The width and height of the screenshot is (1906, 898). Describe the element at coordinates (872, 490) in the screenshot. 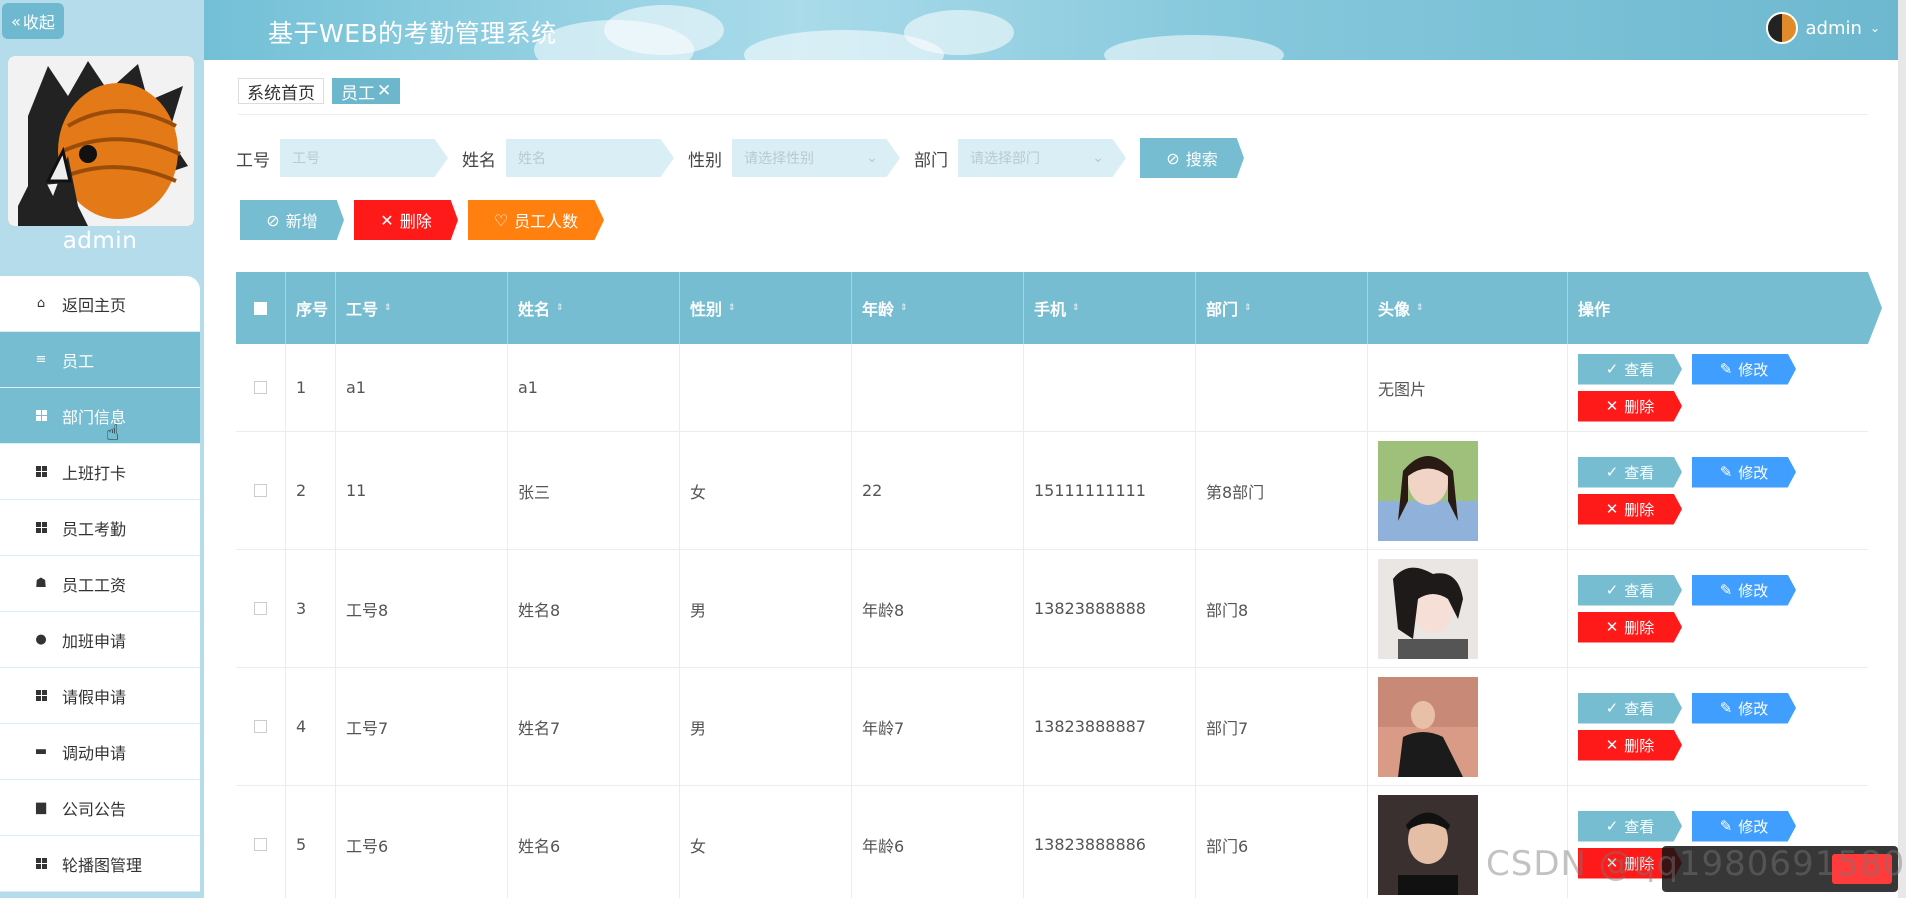

I see `cell-age: 22` at that location.